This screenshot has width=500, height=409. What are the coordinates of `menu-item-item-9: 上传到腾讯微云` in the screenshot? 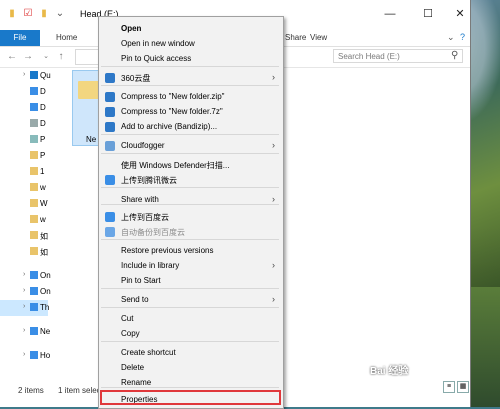 It's located at (191, 179).